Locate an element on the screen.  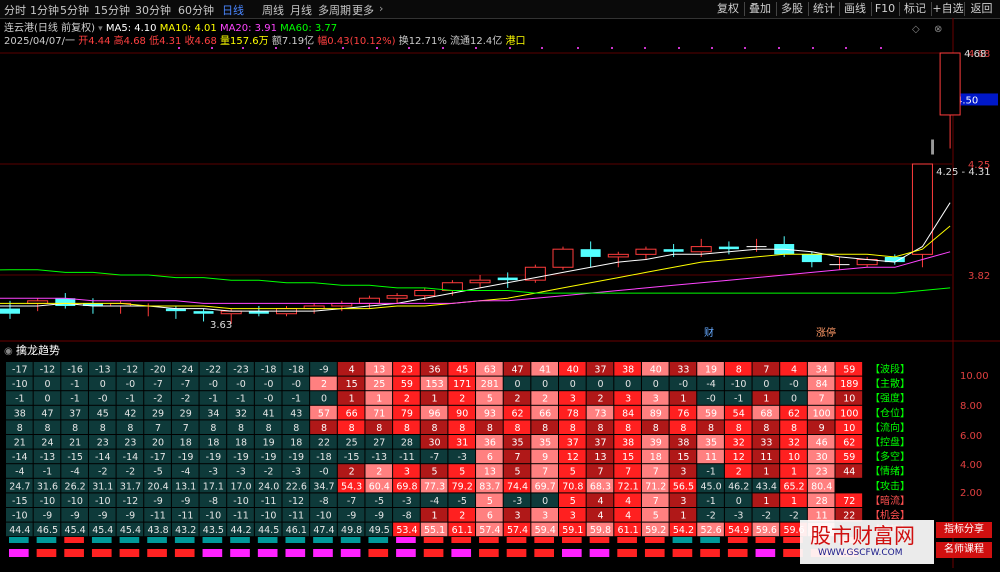
indicator-cell: 53.4 is located at coordinates (406, 529).